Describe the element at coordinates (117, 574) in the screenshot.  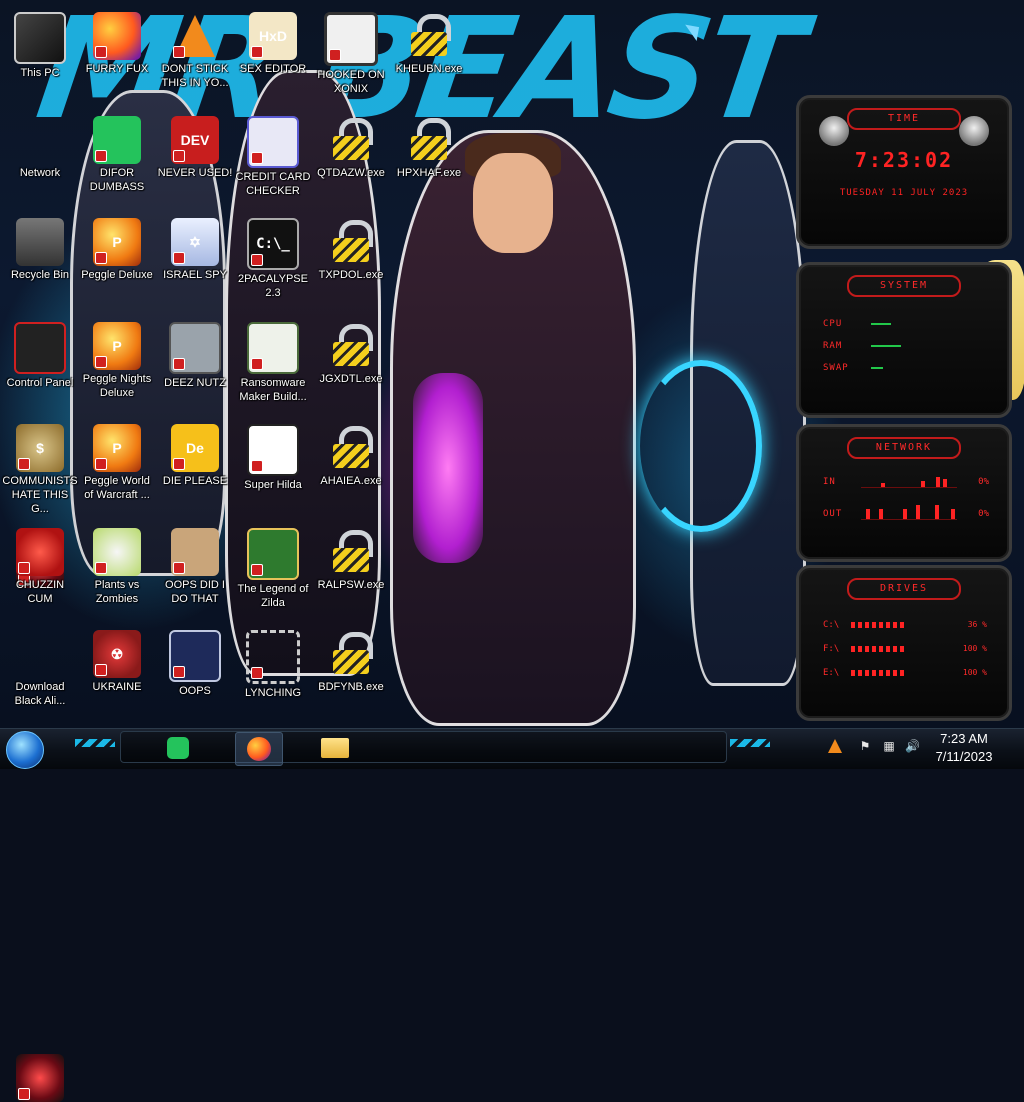
I see `desktop-icon-pvz: Plants vs Zombies` at that location.